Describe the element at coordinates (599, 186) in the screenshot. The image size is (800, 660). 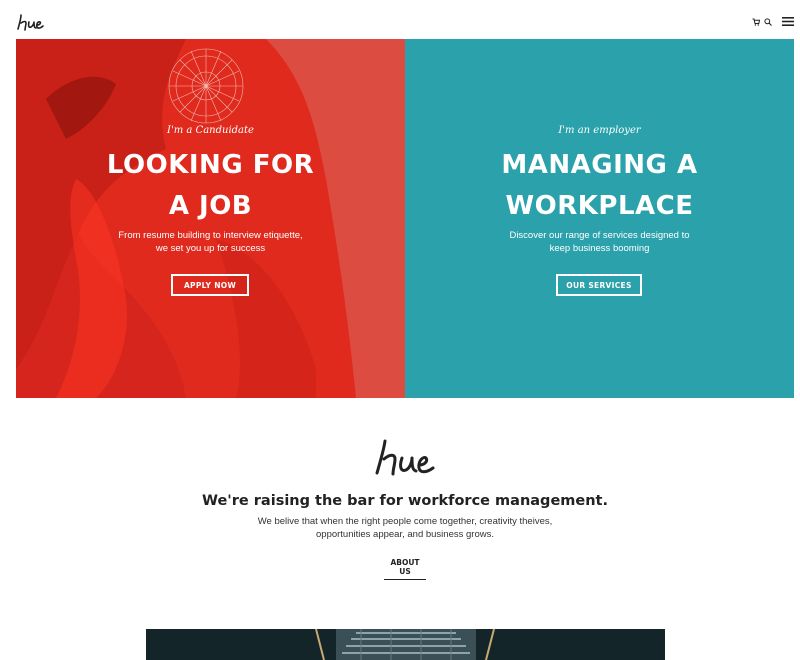
I see `employer-headline: MANAGING A WORKPLACE` at that location.